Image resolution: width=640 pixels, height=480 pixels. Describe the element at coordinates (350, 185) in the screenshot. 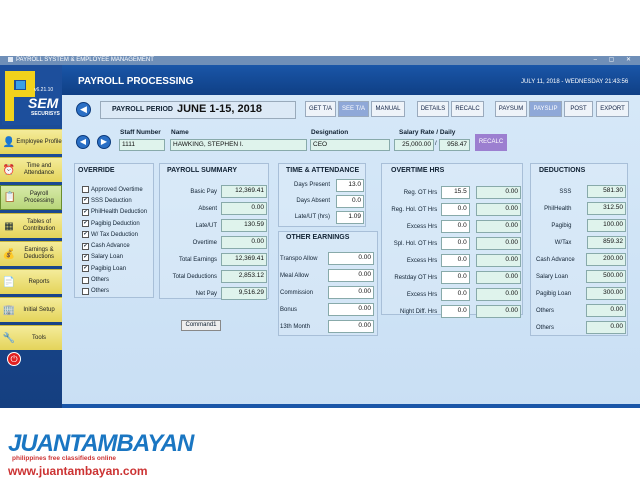

I see `ta-value: 13.0` at that location.